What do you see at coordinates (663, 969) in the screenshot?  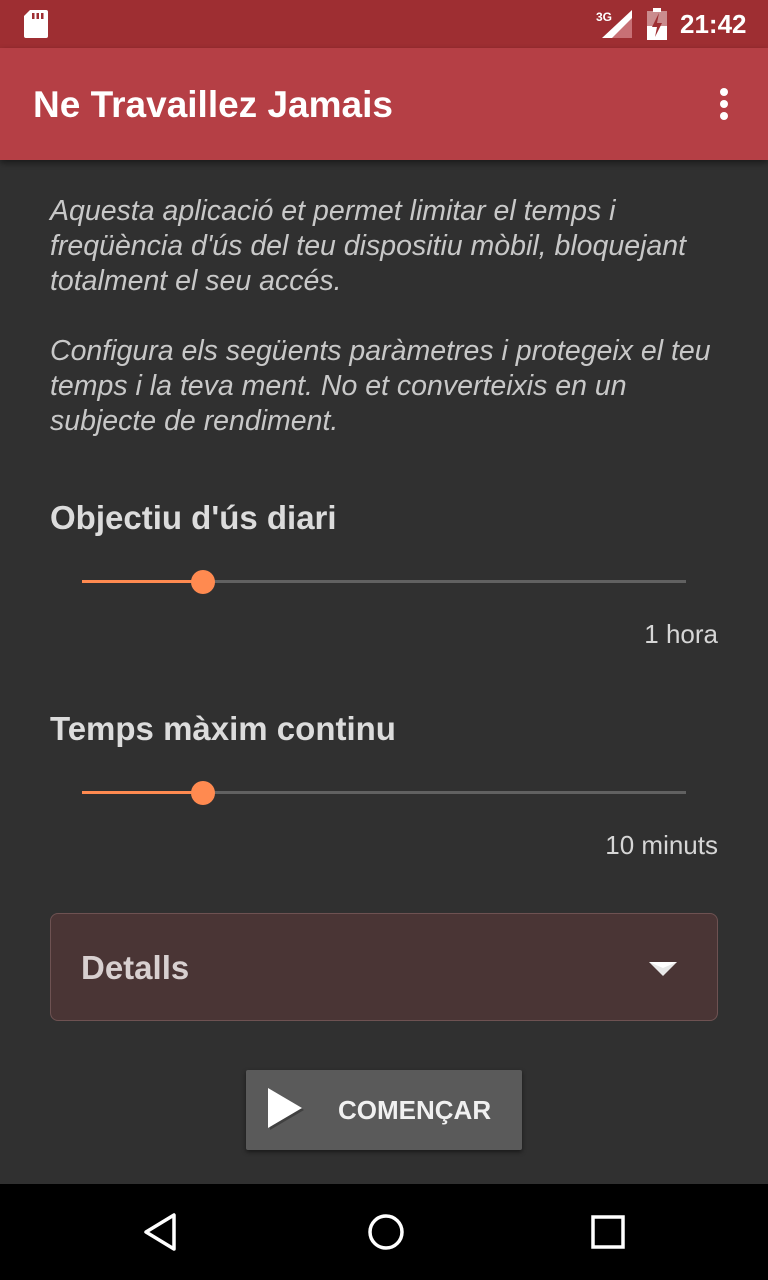 I see `chevron-down-icon` at bounding box center [663, 969].